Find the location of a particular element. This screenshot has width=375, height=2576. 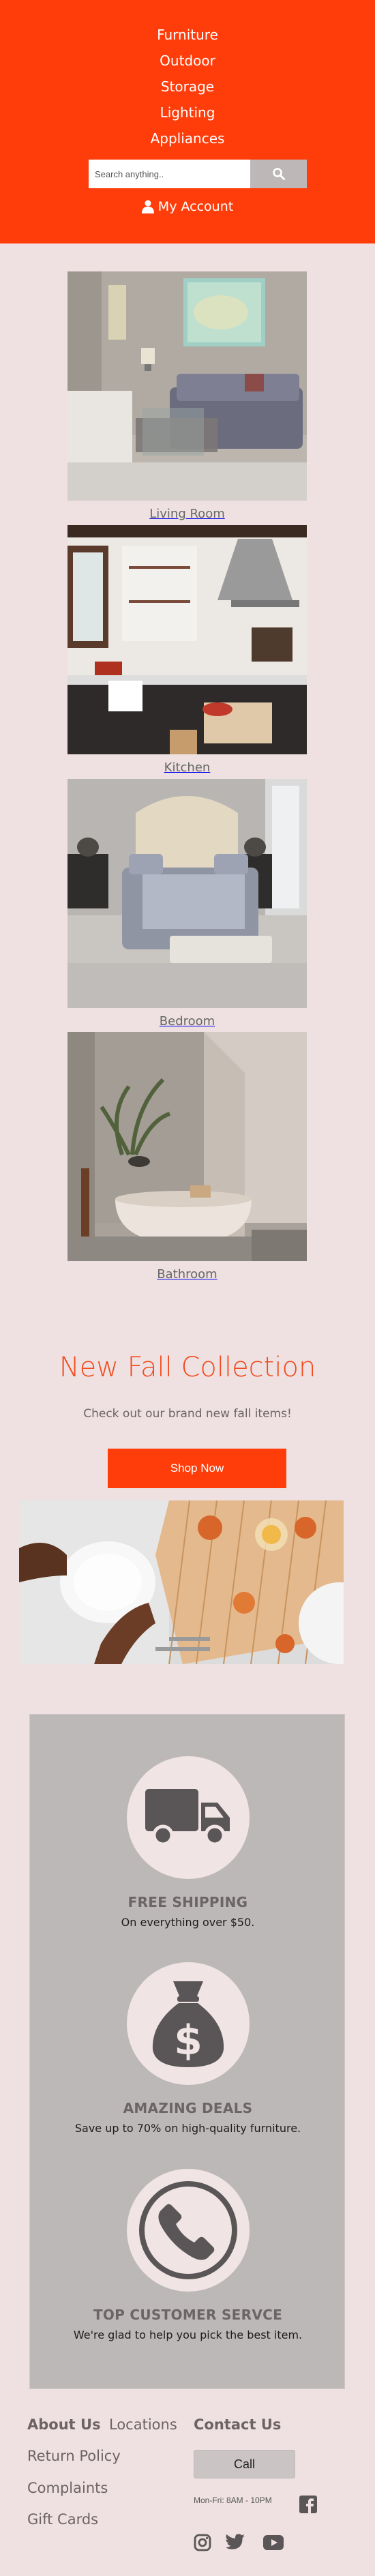

room-label: Bathroom is located at coordinates (187, 1274).